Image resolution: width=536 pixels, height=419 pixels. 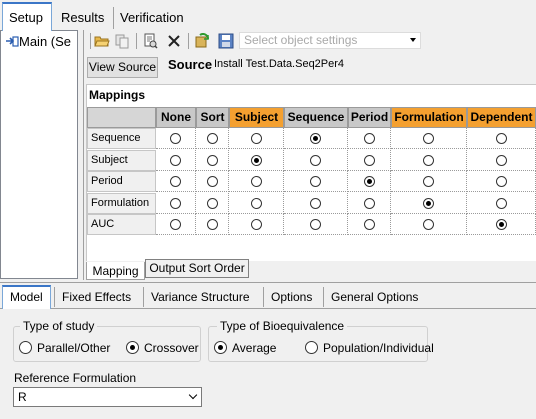 I want to click on parallel-label: Parallel/Other, so click(x=74, y=348).